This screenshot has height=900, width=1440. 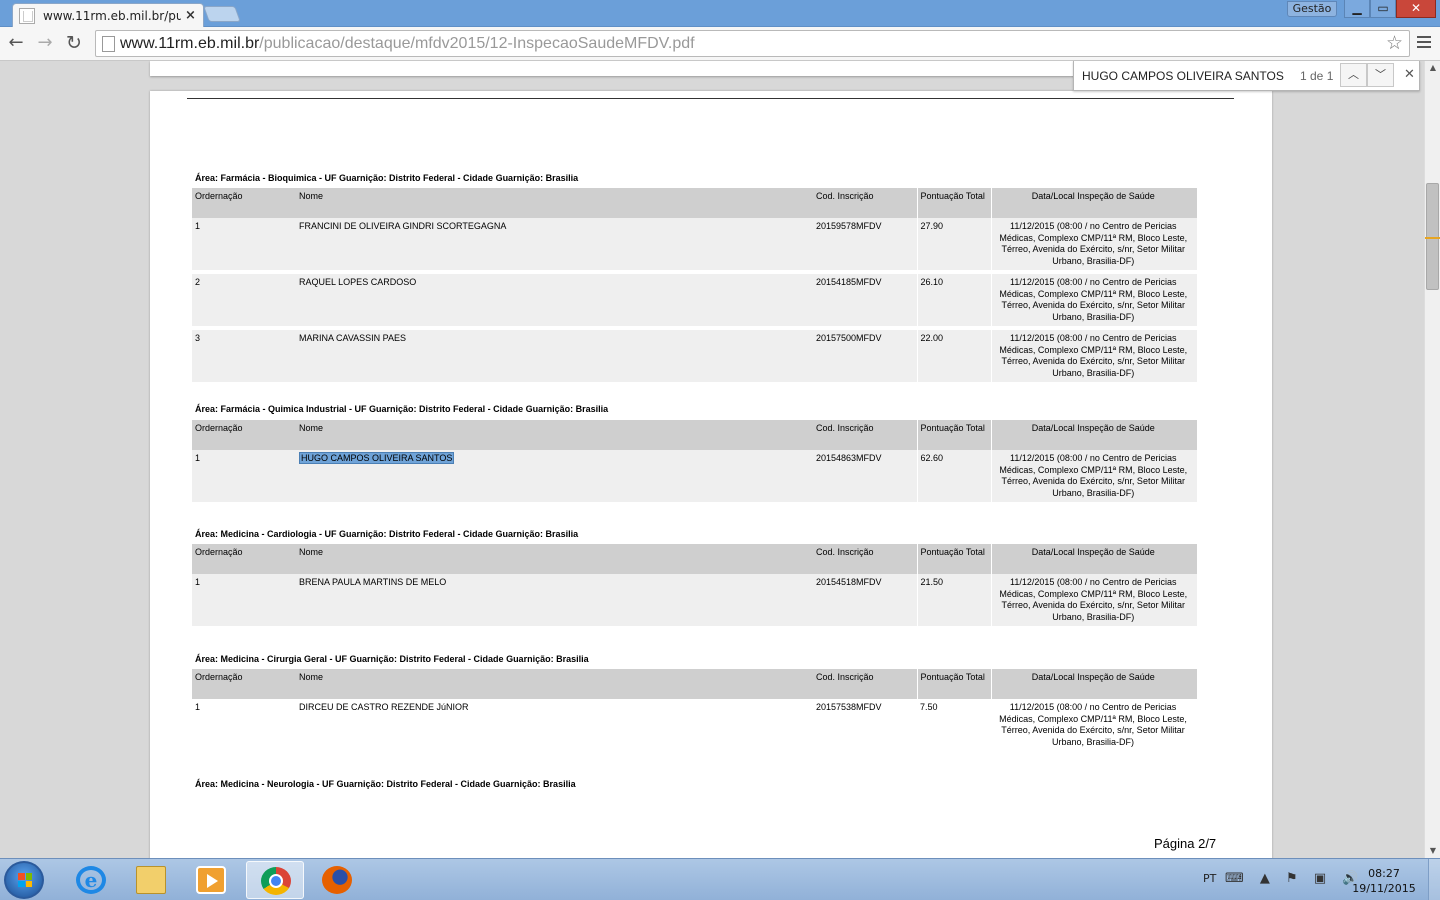 What do you see at coordinates (1416, 9) in the screenshot?
I see `close-window-button: ✕` at bounding box center [1416, 9].